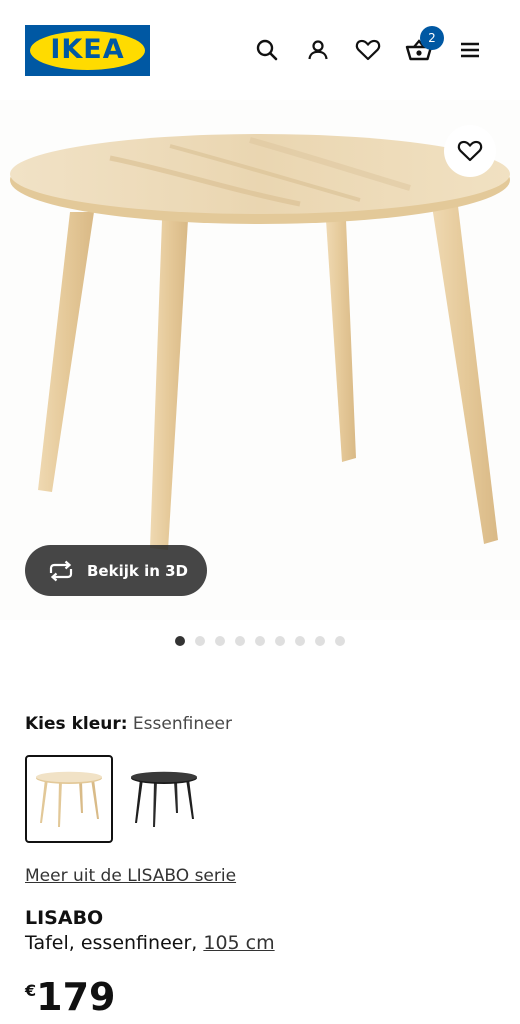 This screenshot has height=1024, width=520. What do you see at coordinates (31, 990) in the screenshot?
I see `price-currency: €` at bounding box center [31, 990].